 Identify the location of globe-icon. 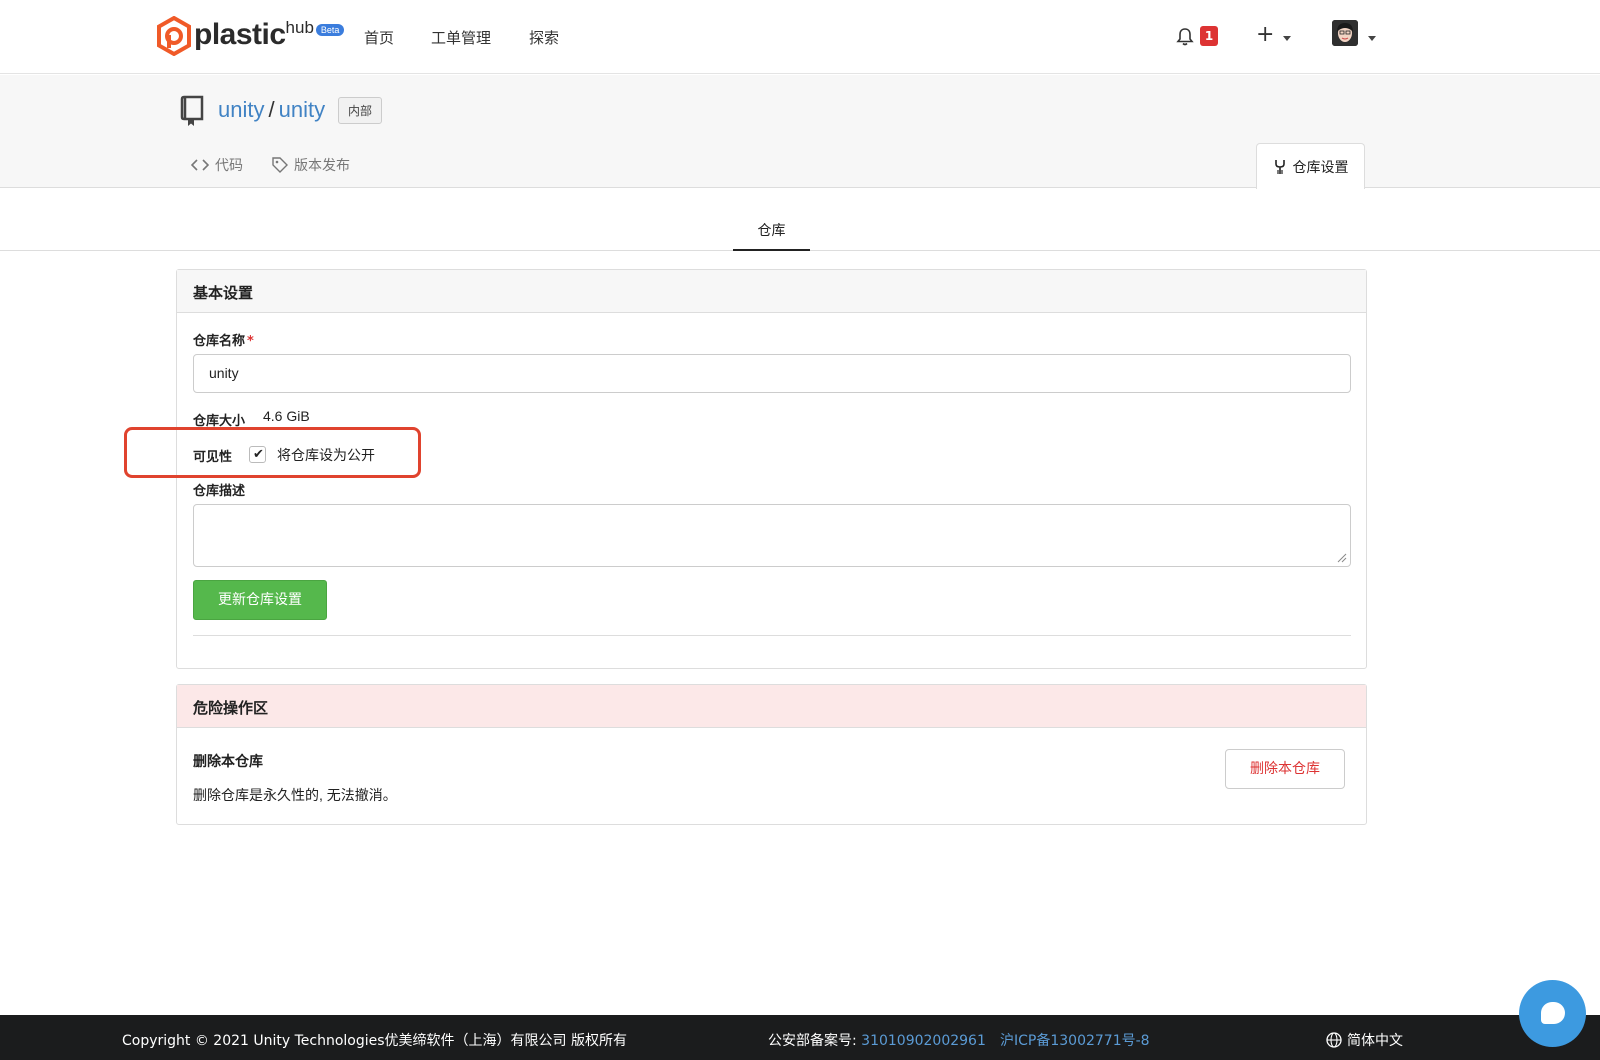
(1334, 1040).